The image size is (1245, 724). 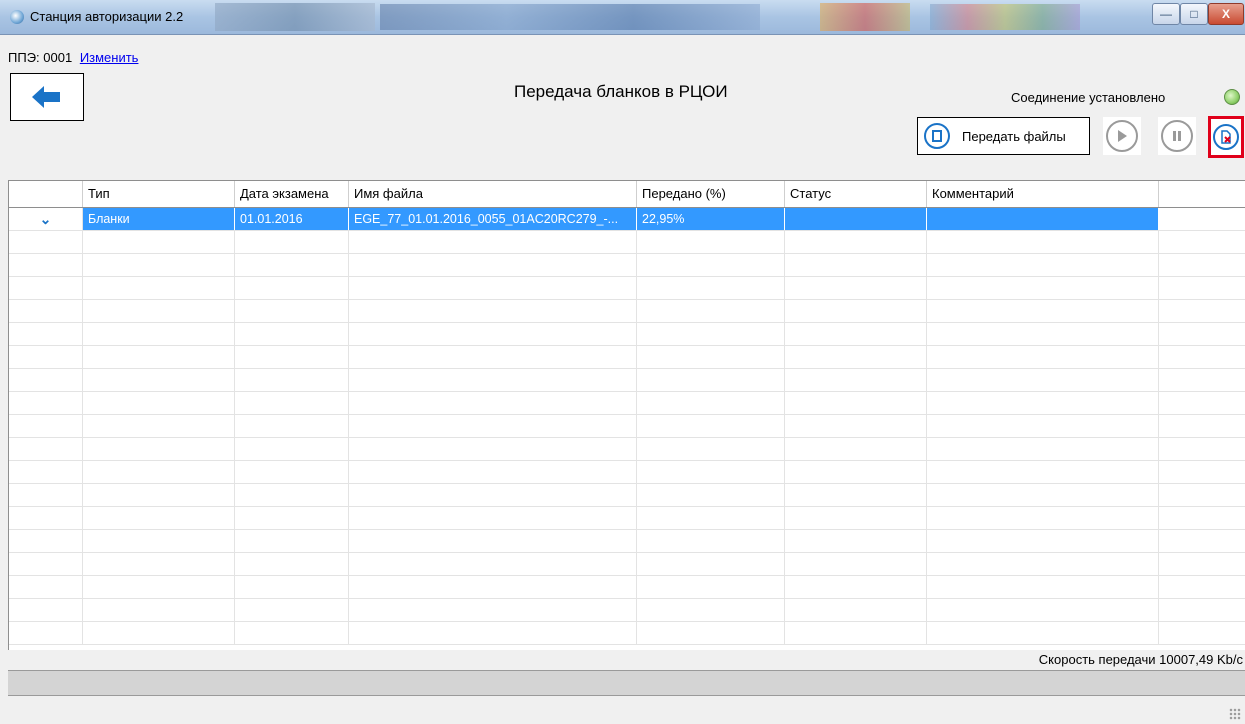 I want to click on header-exam-date: Дата экзамена, so click(x=292, y=194).